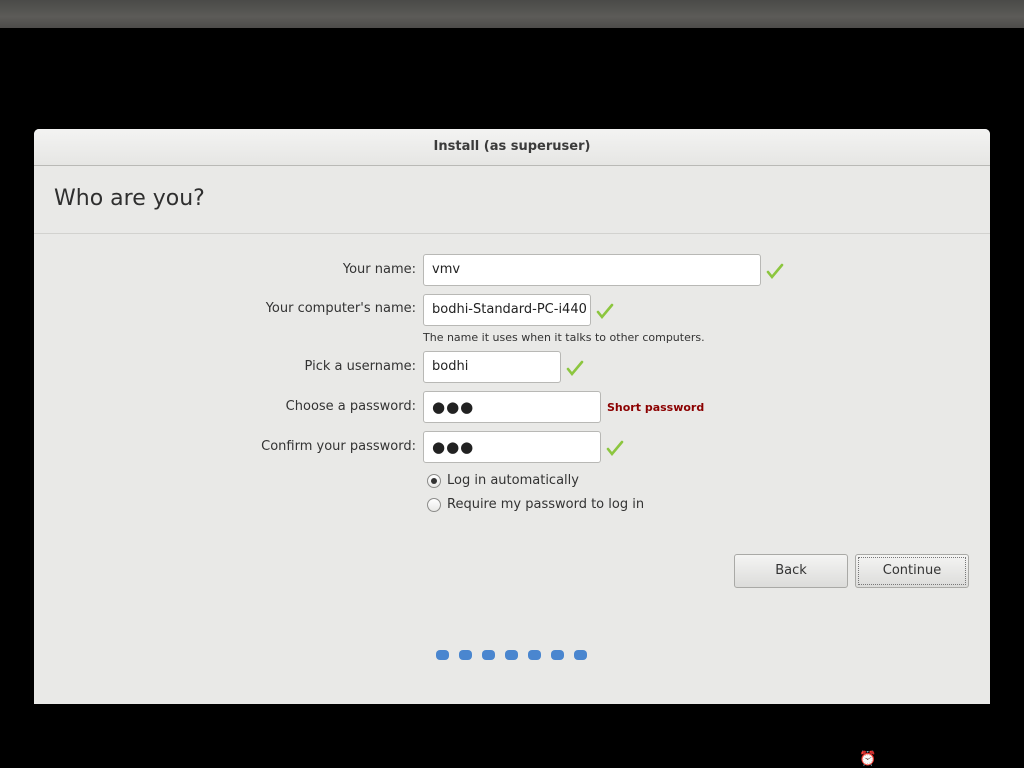 This screenshot has height=768, width=1024. What do you see at coordinates (350, 406) in the screenshot?
I see `password-label: Choose a password:` at bounding box center [350, 406].